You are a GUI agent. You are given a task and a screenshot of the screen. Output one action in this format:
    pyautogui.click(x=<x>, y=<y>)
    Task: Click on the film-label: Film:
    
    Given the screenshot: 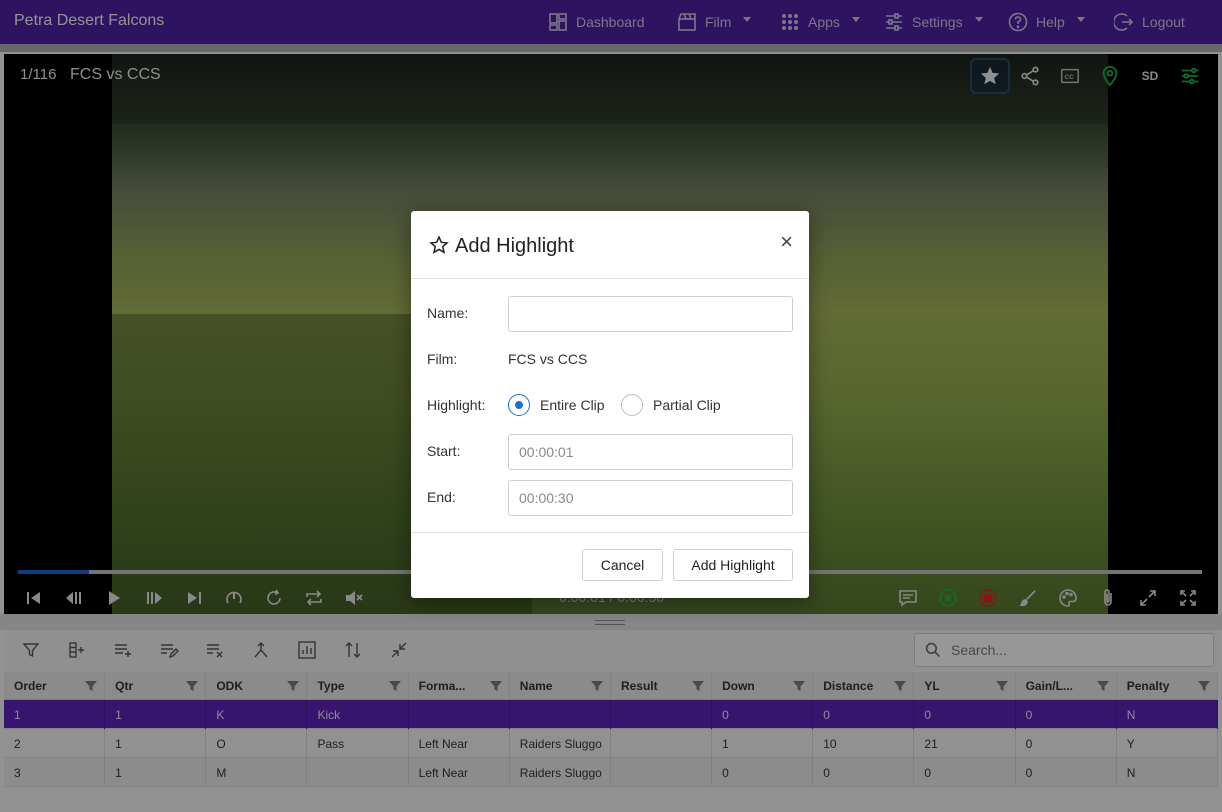 What is the action you would take?
    pyautogui.click(x=442, y=359)
    